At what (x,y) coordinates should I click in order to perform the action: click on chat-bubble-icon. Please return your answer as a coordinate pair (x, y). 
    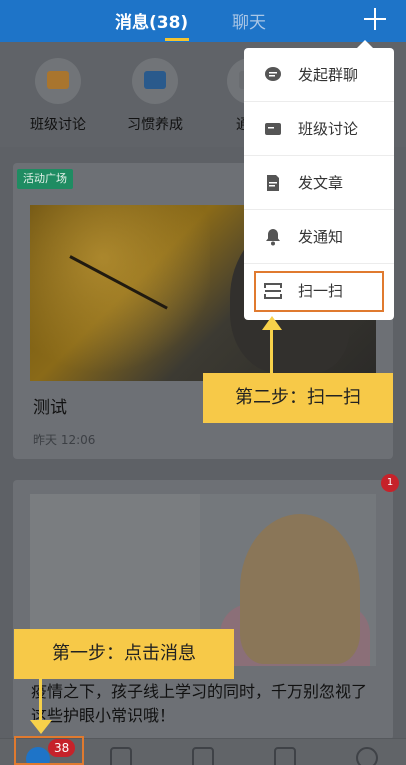
    Looking at the image, I should click on (273, 74).